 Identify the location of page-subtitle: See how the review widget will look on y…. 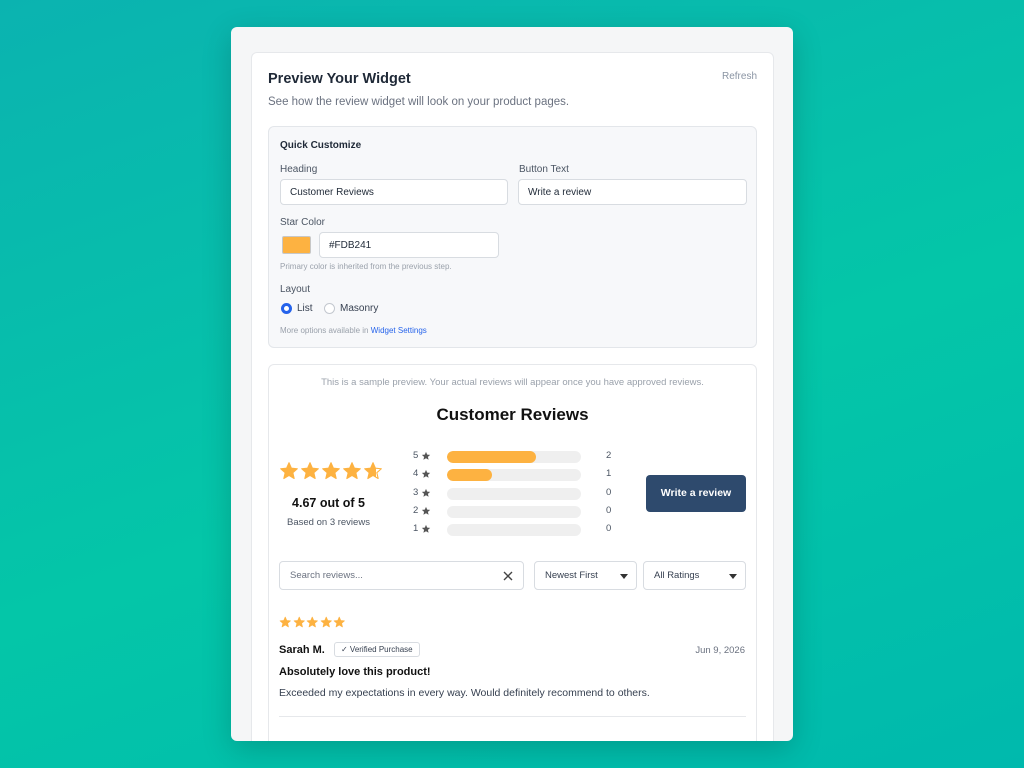
(419, 102).